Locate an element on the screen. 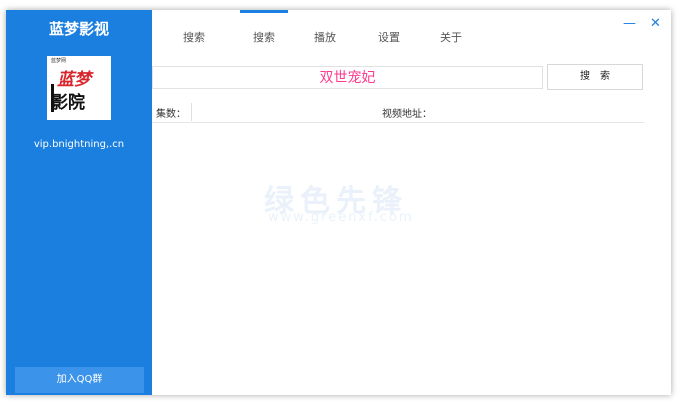 The image size is (681, 406). watermark-sub: www.greenxf.com is located at coordinates (341, 217).